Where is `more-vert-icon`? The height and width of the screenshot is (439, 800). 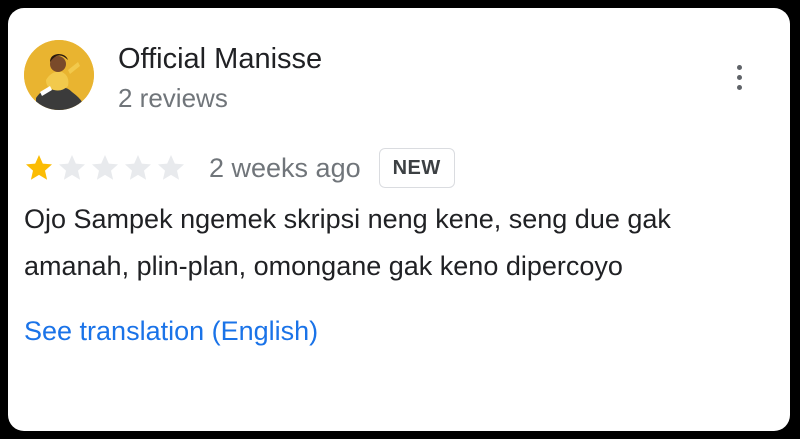 more-vert-icon is located at coordinates (739, 67).